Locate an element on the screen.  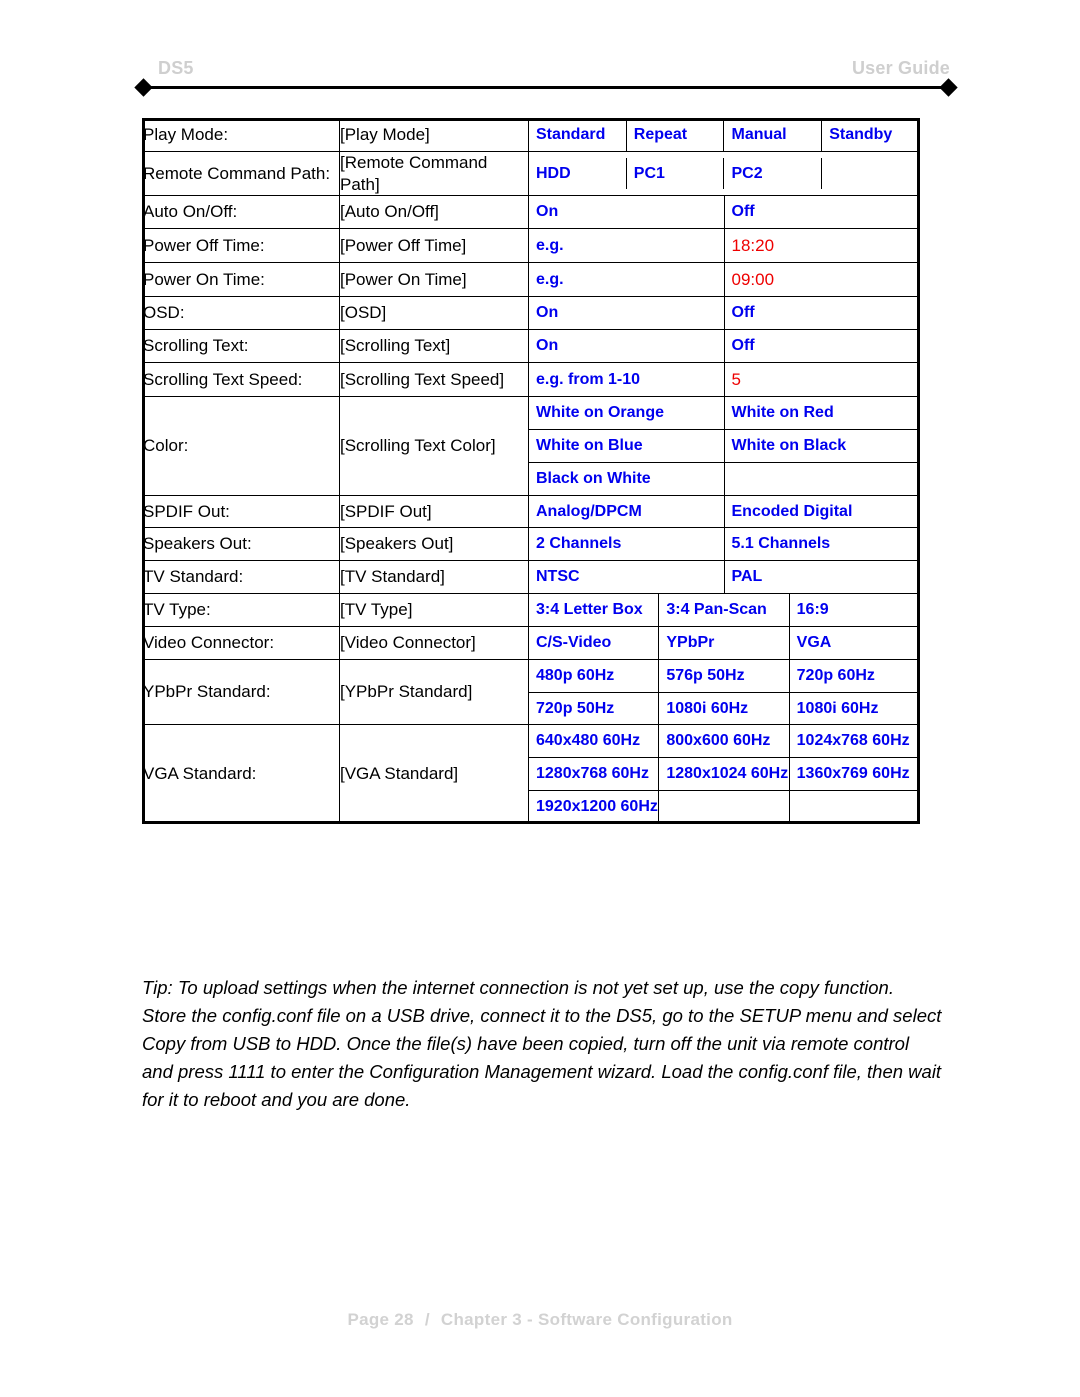
option-choice: 720p 60Hz is located at coordinates (853, 676).